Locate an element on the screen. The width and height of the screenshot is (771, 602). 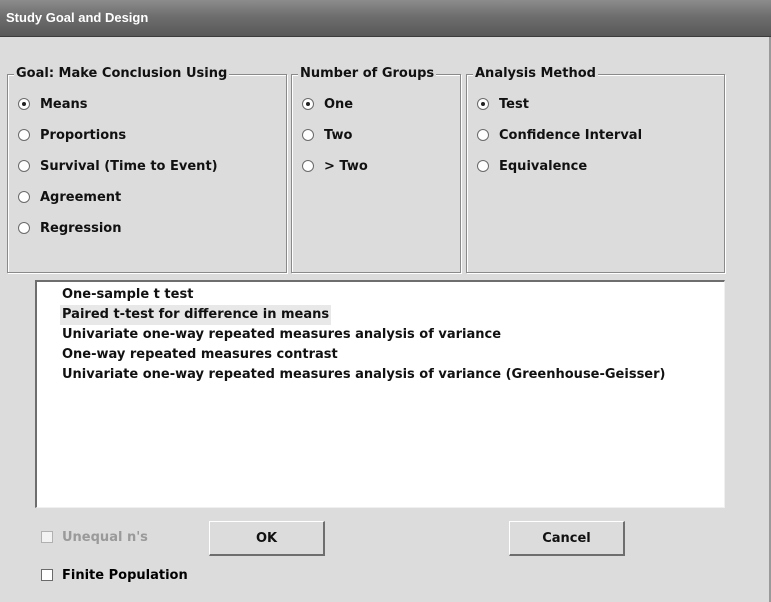
goal-option-label: Means is located at coordinates (64, 104).